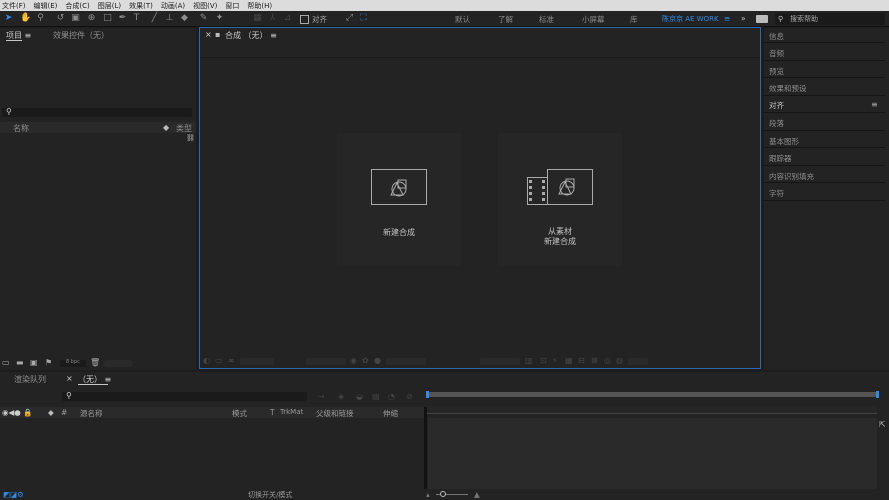  What do you see at coordinates (48, 362) in the screenshot?
I see `project-settings-icon: ⚑` at bounding box center [48, 362].